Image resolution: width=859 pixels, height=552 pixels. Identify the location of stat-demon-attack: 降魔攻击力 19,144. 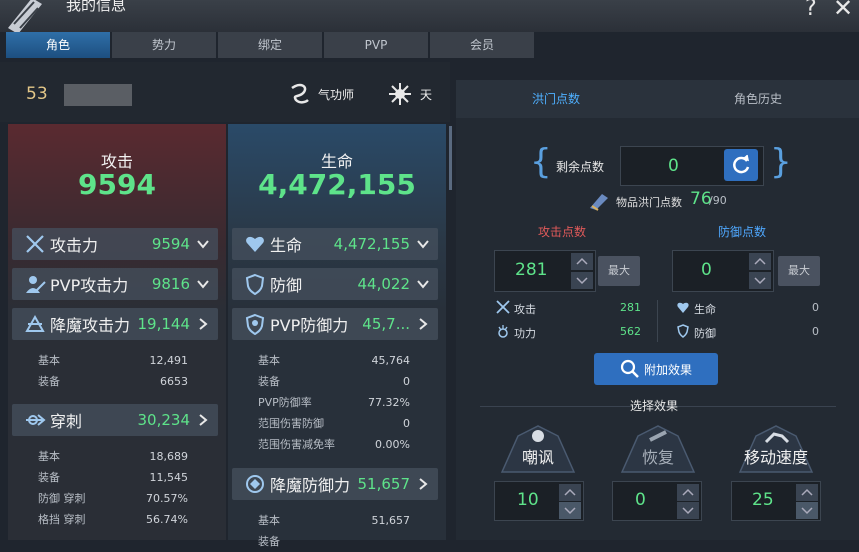
(115, 324).